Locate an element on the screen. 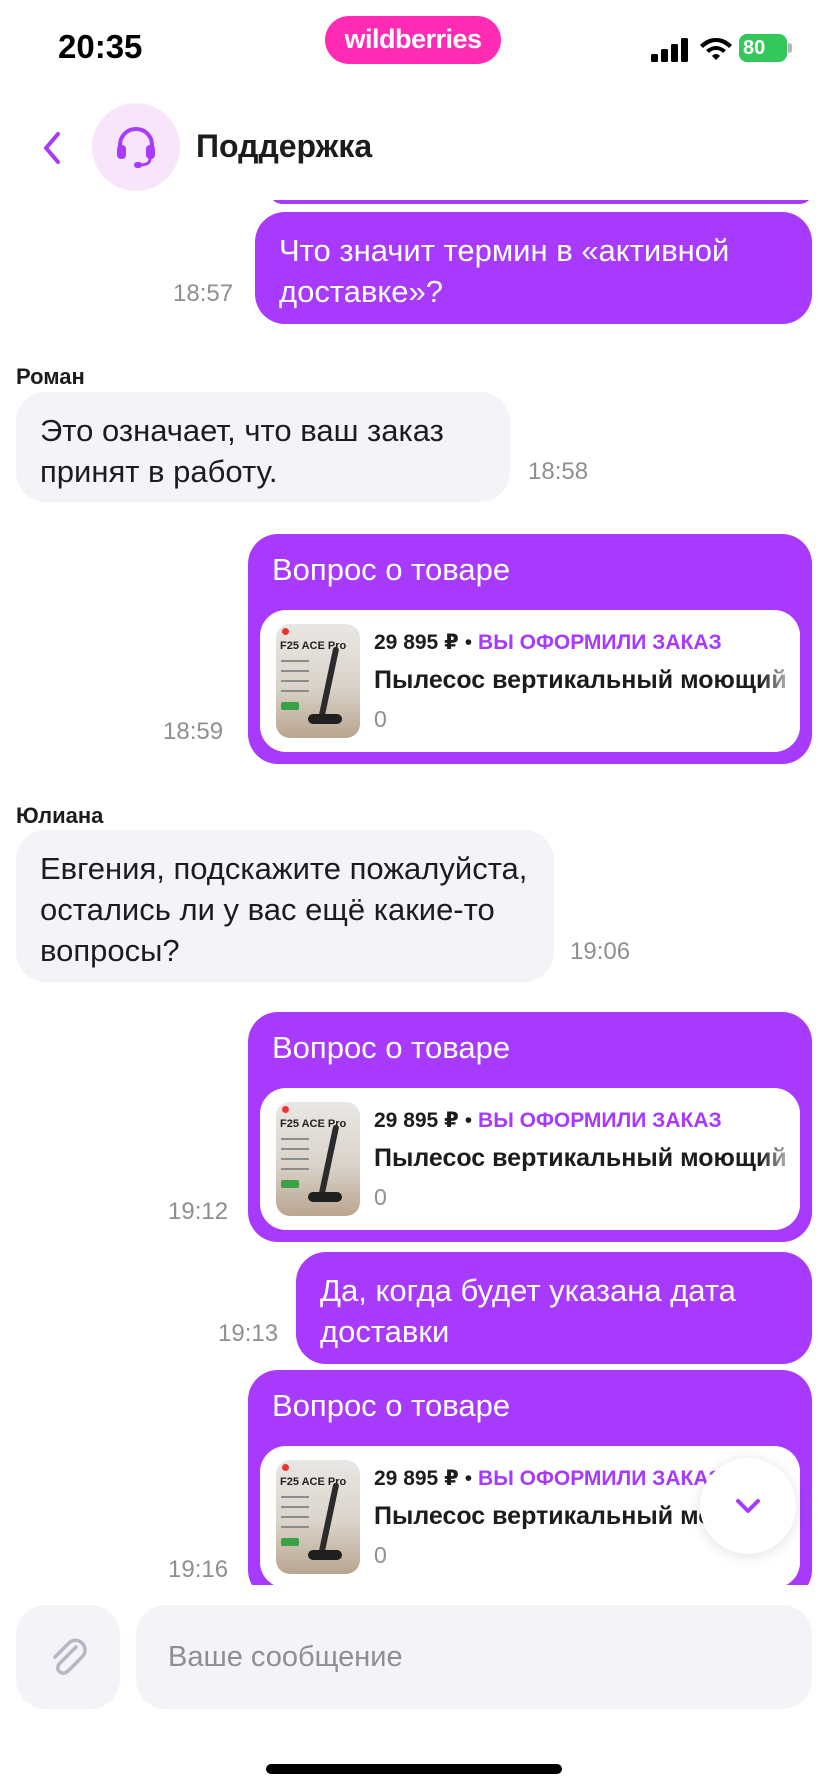  message-time: 18:59 is located at coordinates (193, 731).